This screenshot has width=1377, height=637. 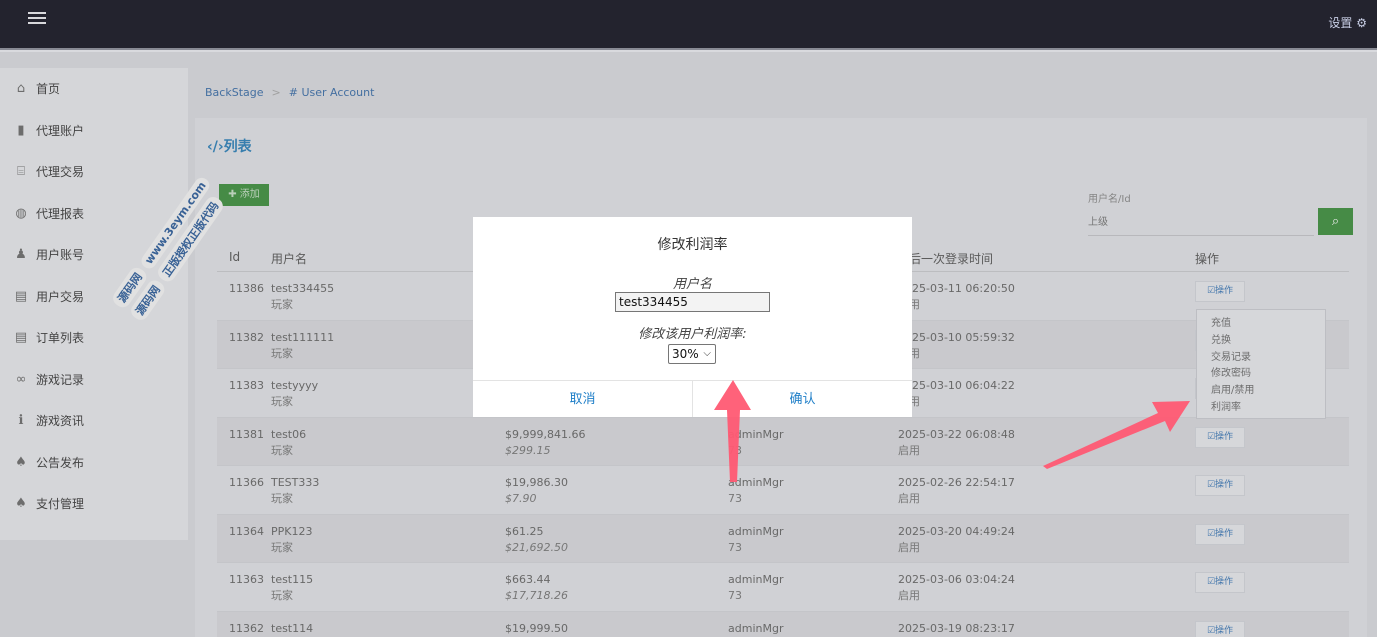 What do you see at coordinates (37, 20) in the screenshot?
I see `menu-toggle-icon` at bounding box center [37, 20].